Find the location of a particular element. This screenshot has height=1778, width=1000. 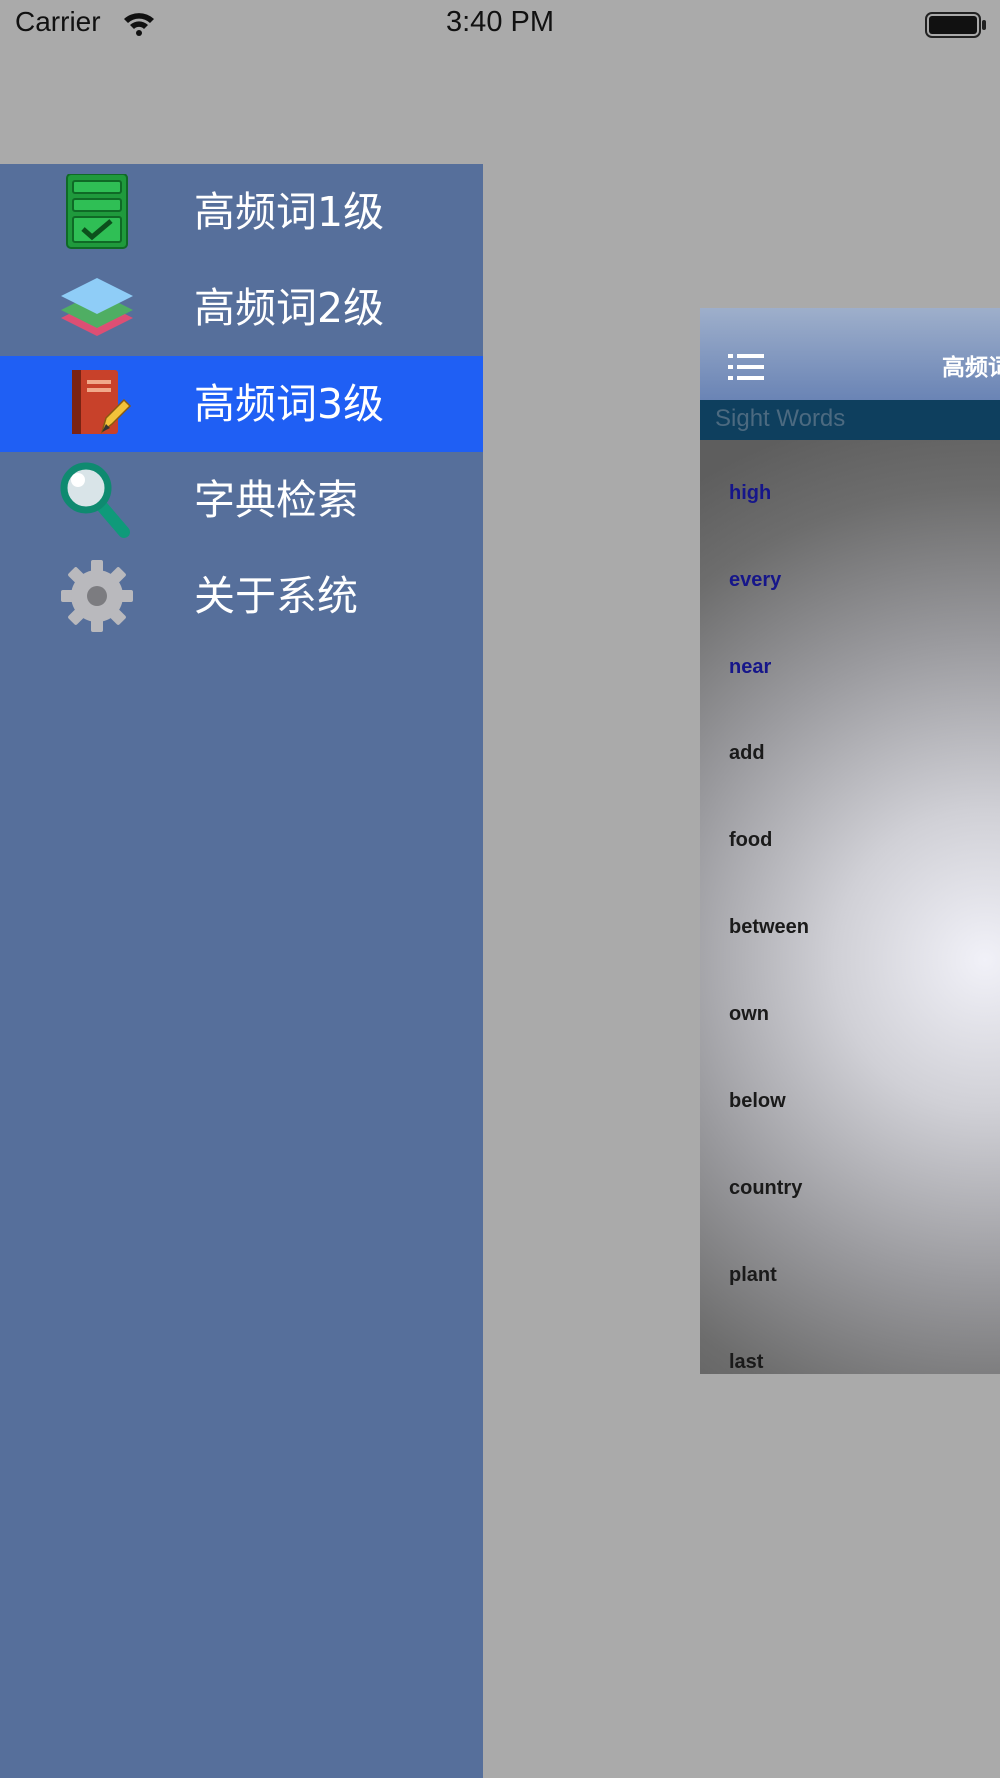

section-header-label: Sight Words is located at coordinates (780, 418).